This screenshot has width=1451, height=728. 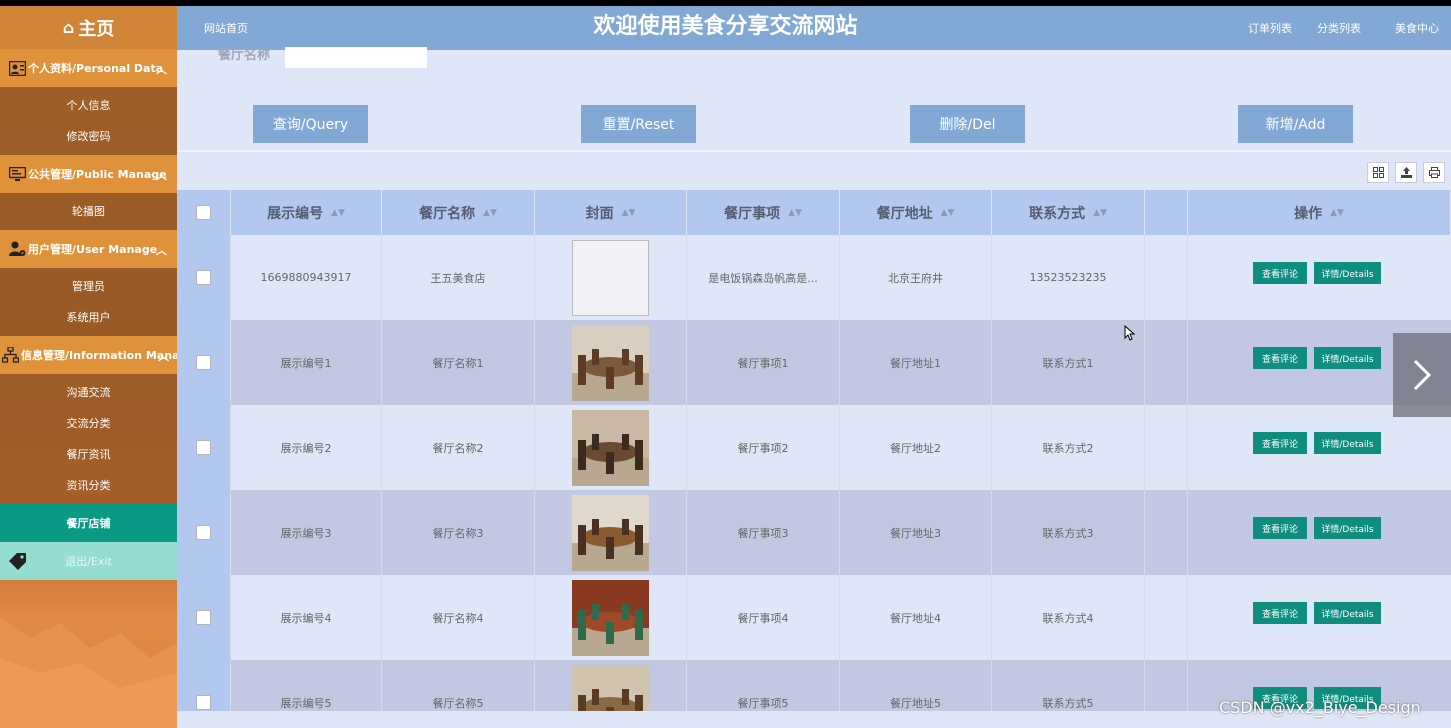 I want to click on site-title: 欢迎使用美食分享交流网站, so click(x=725, y=26).